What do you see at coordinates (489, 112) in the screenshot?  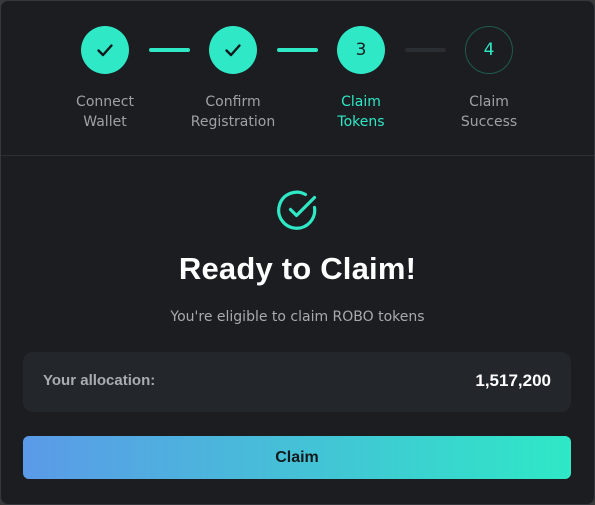 I see `step-4-label: Claim Success` at bounding box center [489, 112].